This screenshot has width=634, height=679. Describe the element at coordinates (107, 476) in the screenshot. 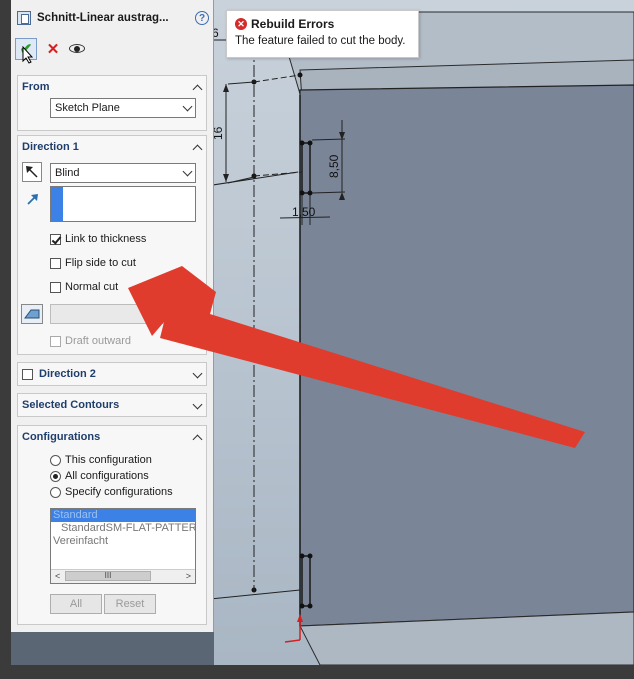

I see `radio-all-configurations-label: All configurations` at that location.